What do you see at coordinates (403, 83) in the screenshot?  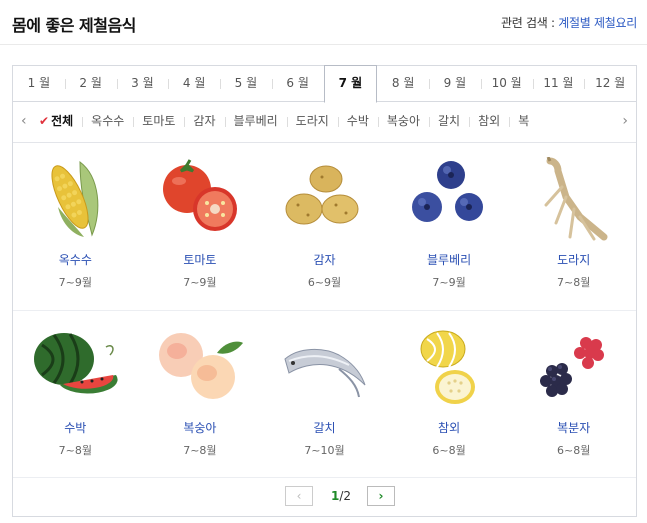 I see `tab-month-8: 8 월` at bounding box center [403, 83].